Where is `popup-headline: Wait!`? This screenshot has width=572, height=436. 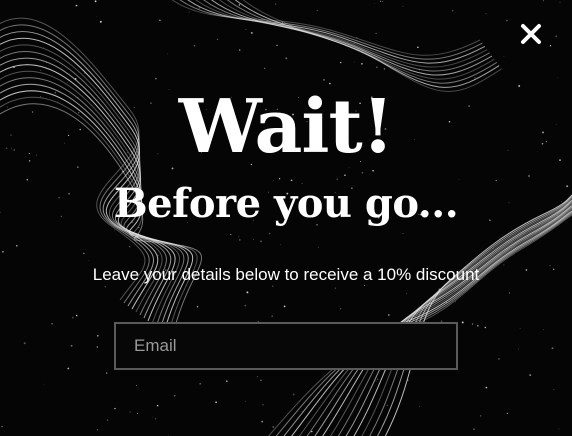 popup-headline: Wait! is located at coordinates (286, 127).